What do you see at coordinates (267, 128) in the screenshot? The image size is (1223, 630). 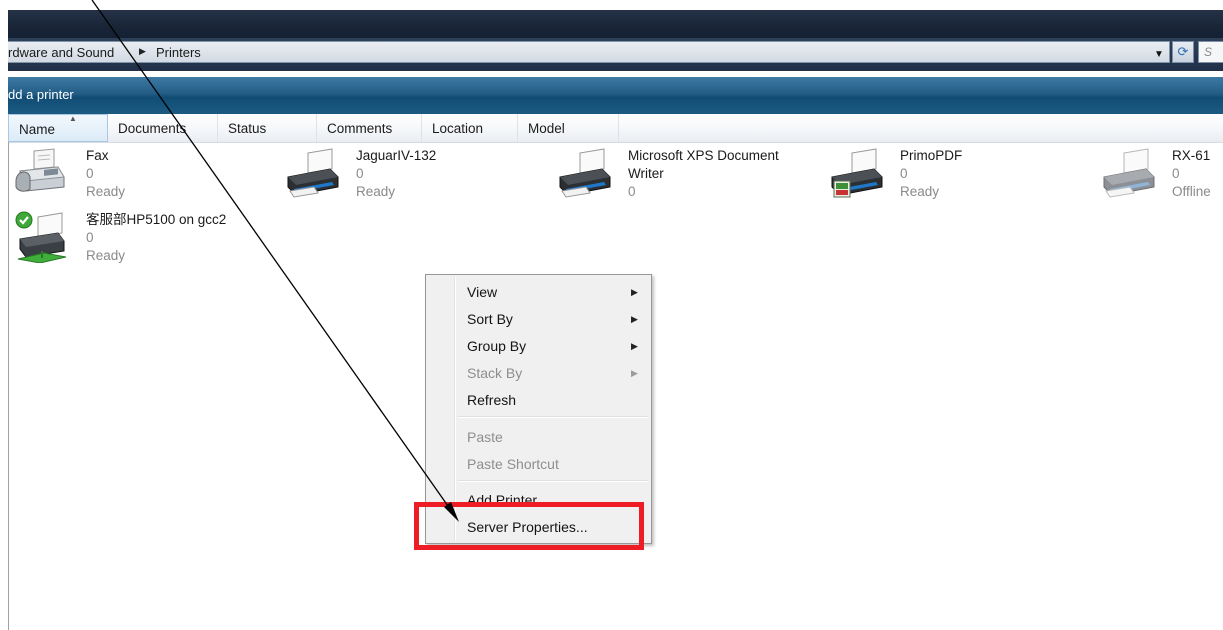 I see `column-header-status: Status` at bounding box center [267, 128].